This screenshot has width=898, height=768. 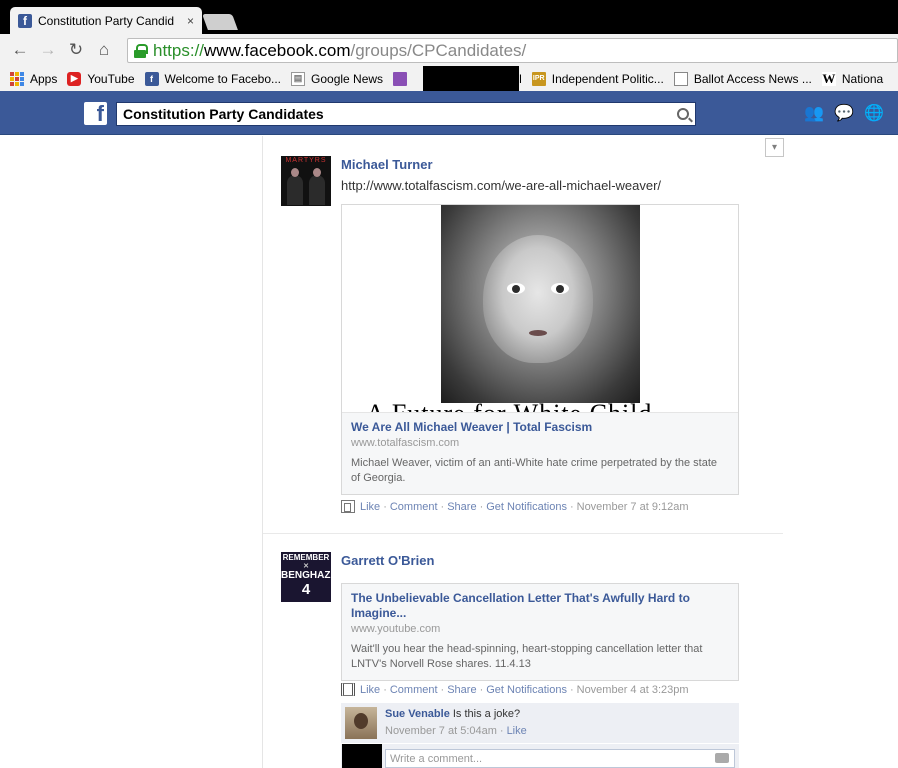 What do you see at coordinates (298, 78) in the screenshot?
I see `google-news-icon: ▤` at bounding box center [298, 78].